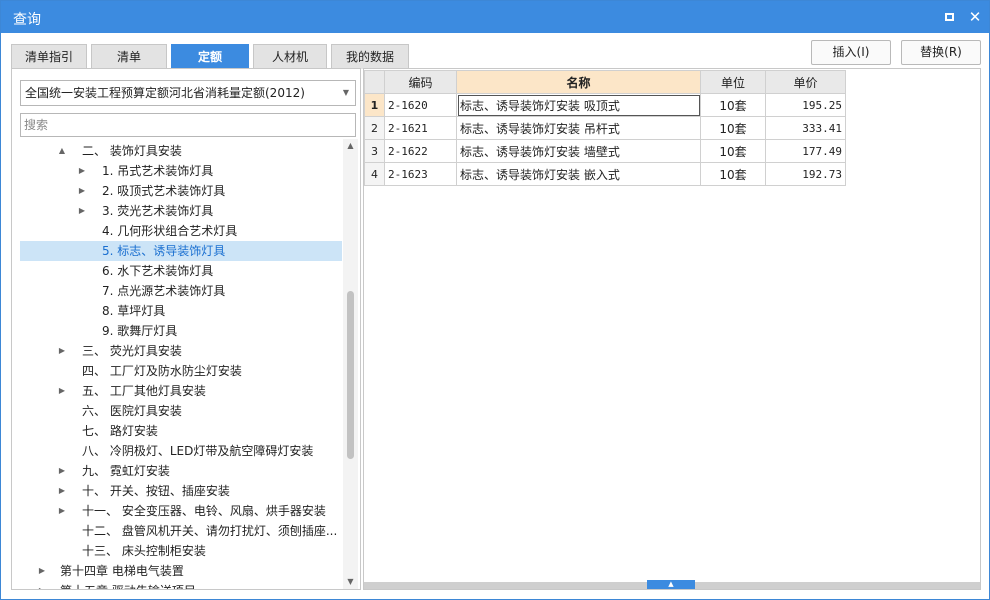 This screenshot has width=990, height=600. What do you see at coordinates (949, 17) in the screenshot?
I see `restore-button` at bounding box center [949, 17].